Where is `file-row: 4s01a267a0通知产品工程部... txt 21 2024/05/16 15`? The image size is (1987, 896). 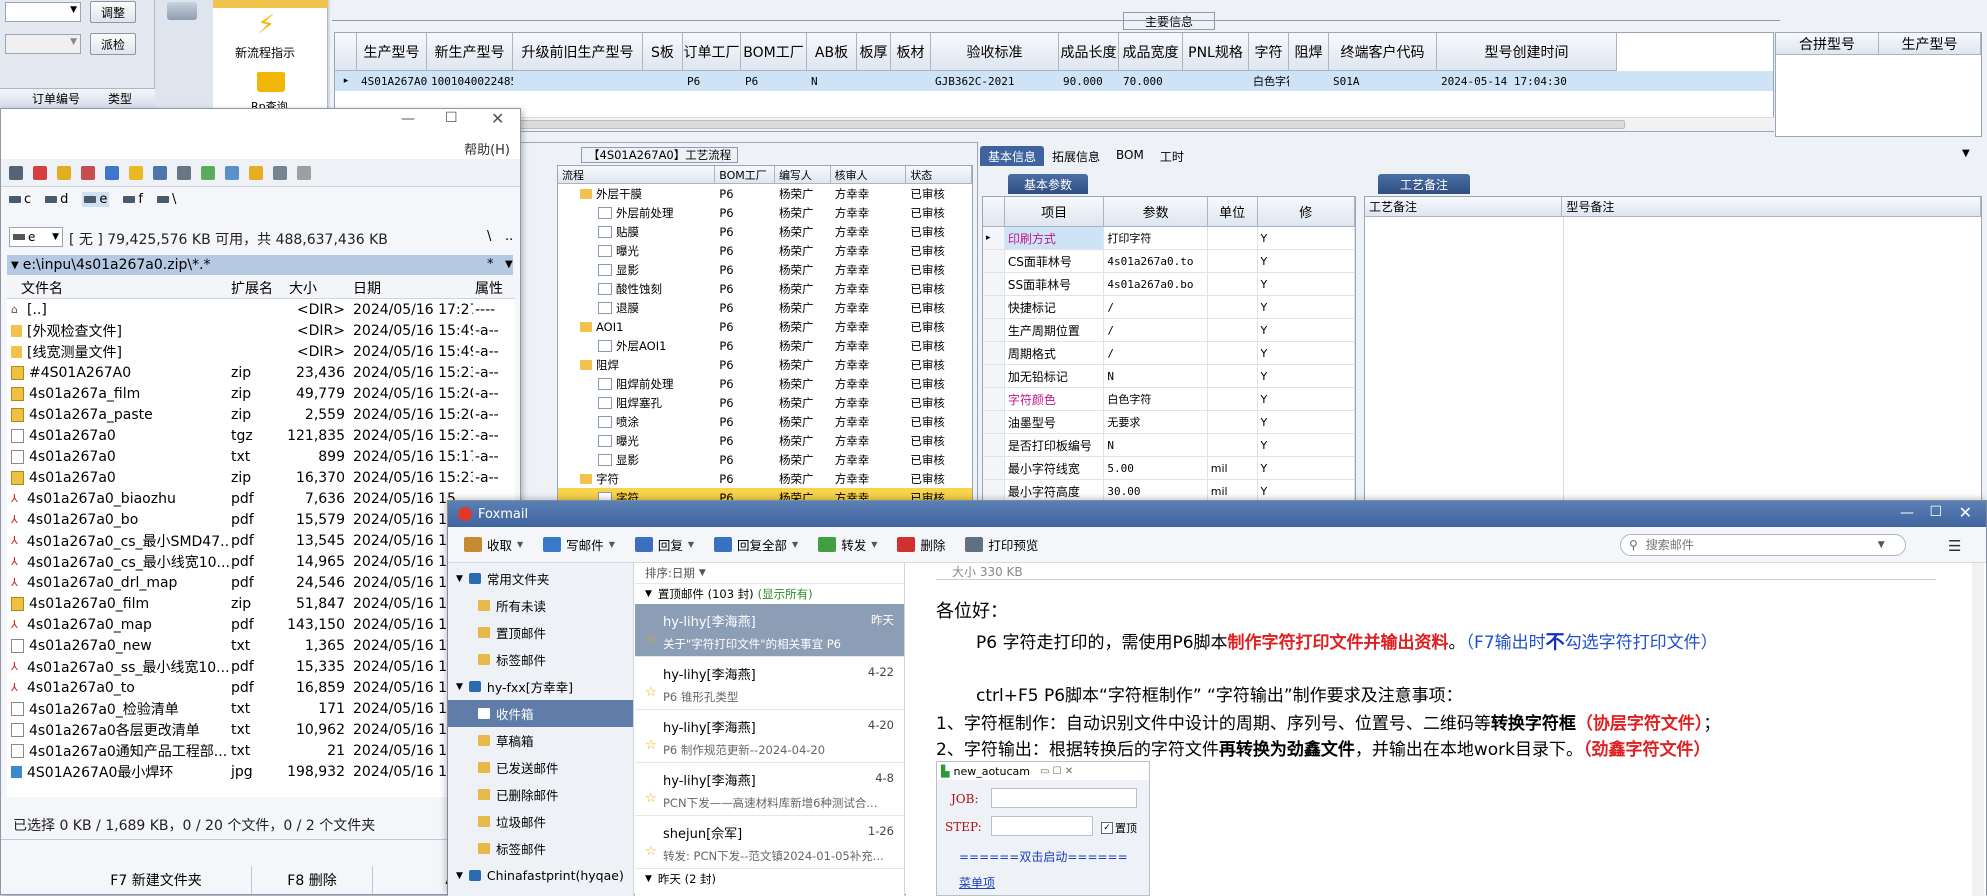
file-row: 4s01a267a0通知产品工程部... txt 21 2024/05/16 15 is located at coordinates (261, 750).